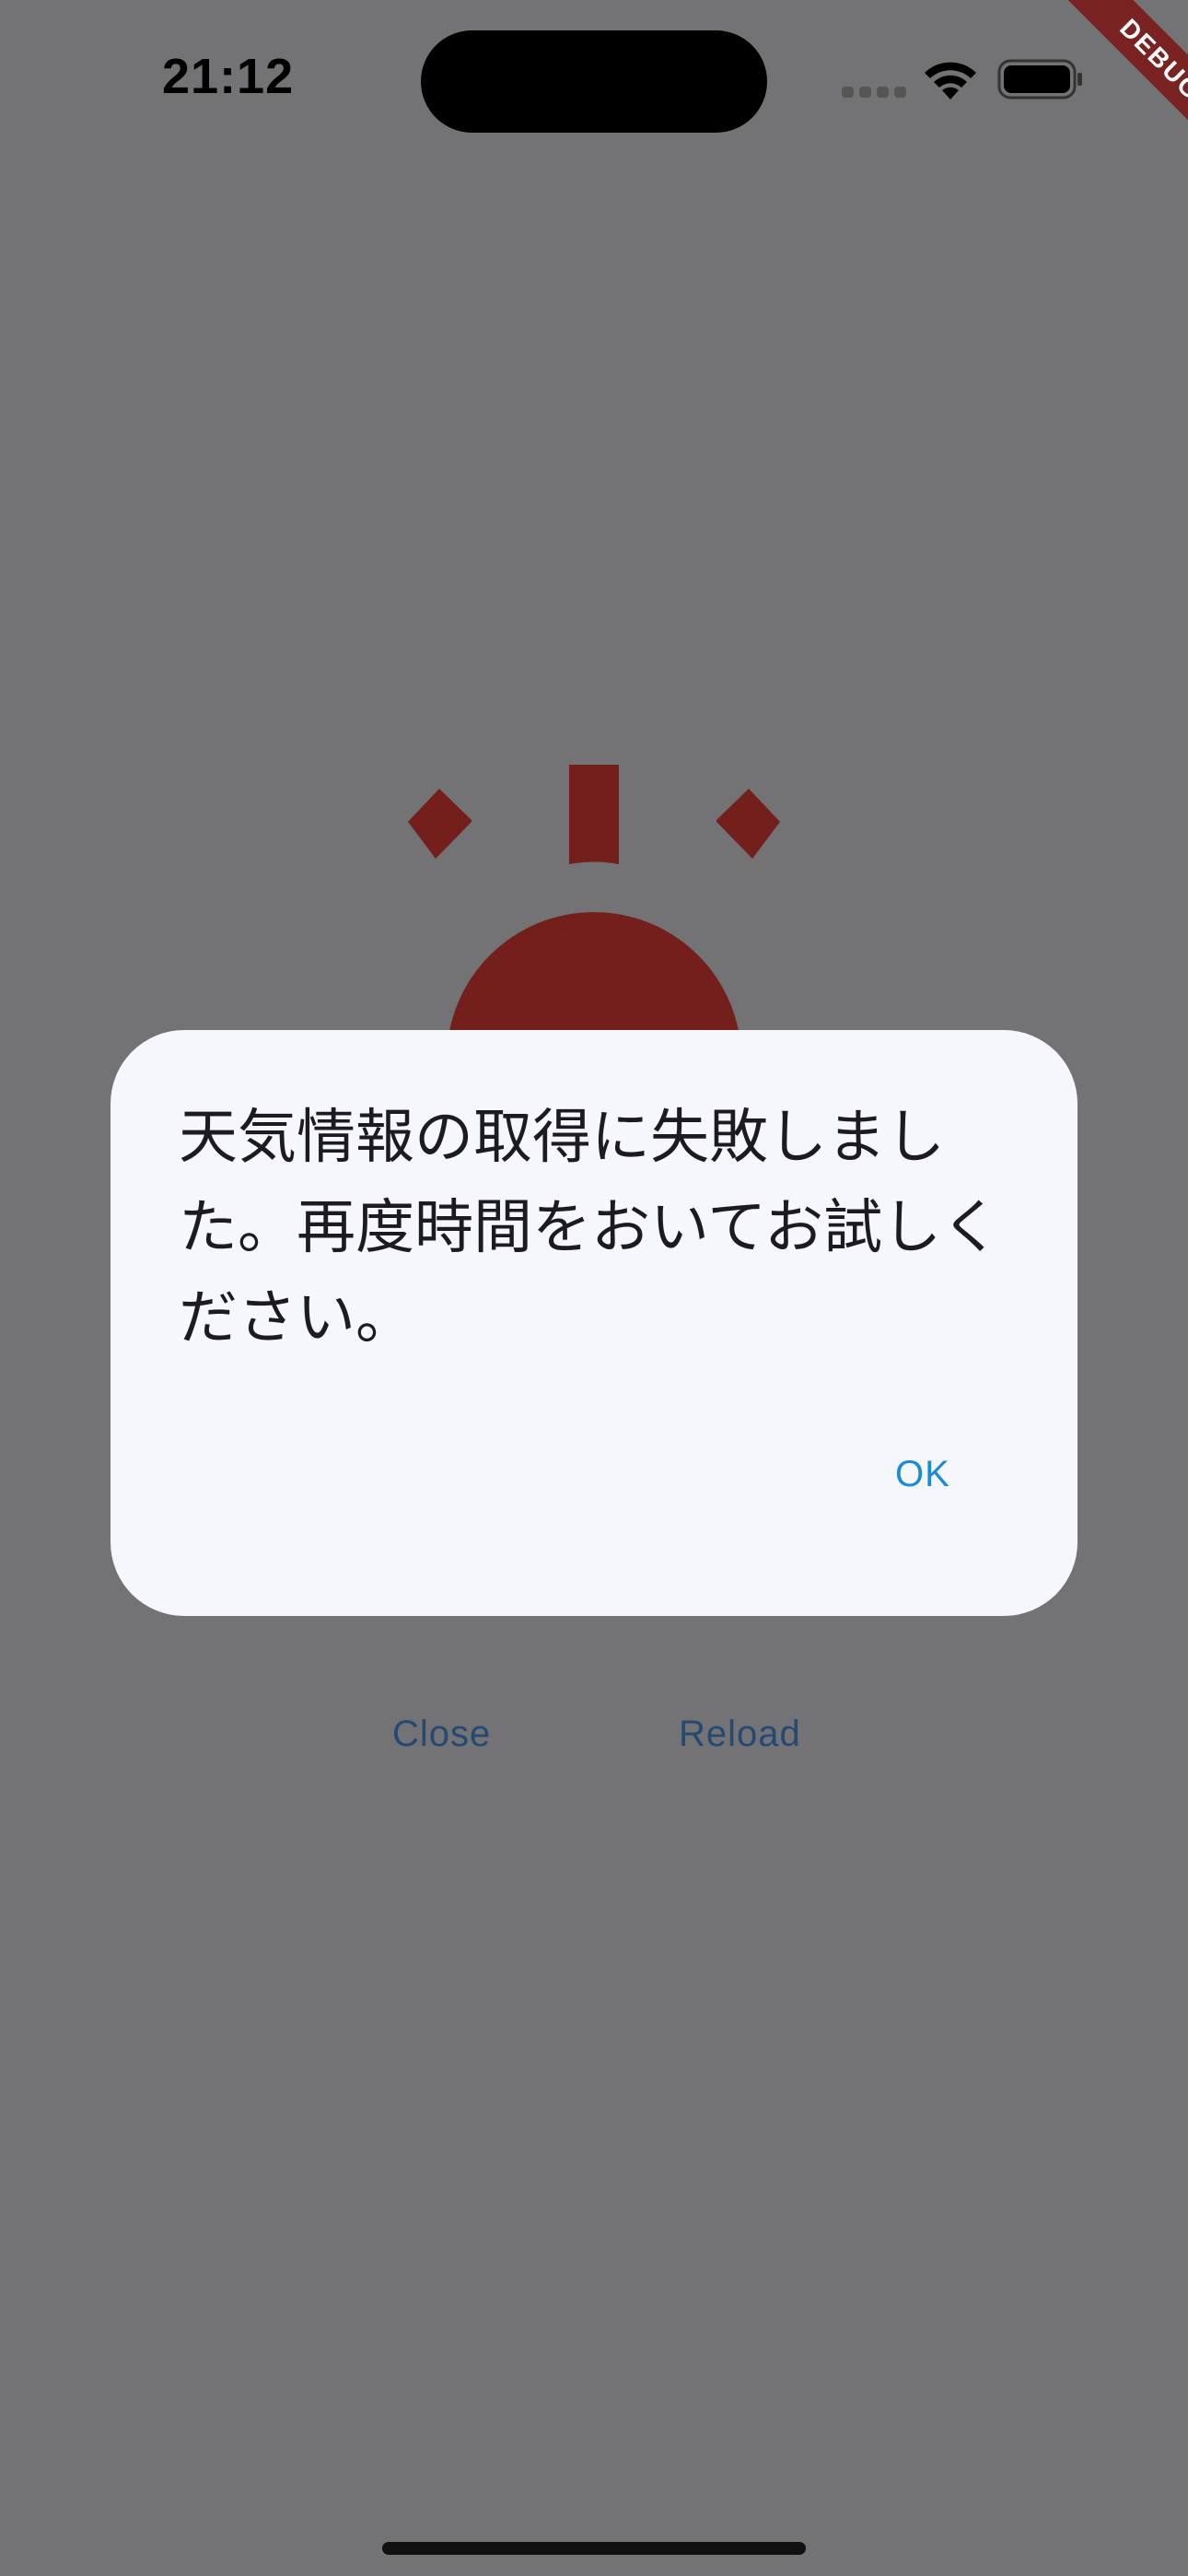  Describe the element at coordinates (922, 1474) in the screenshot. I see `ok-button: OK` at that location.